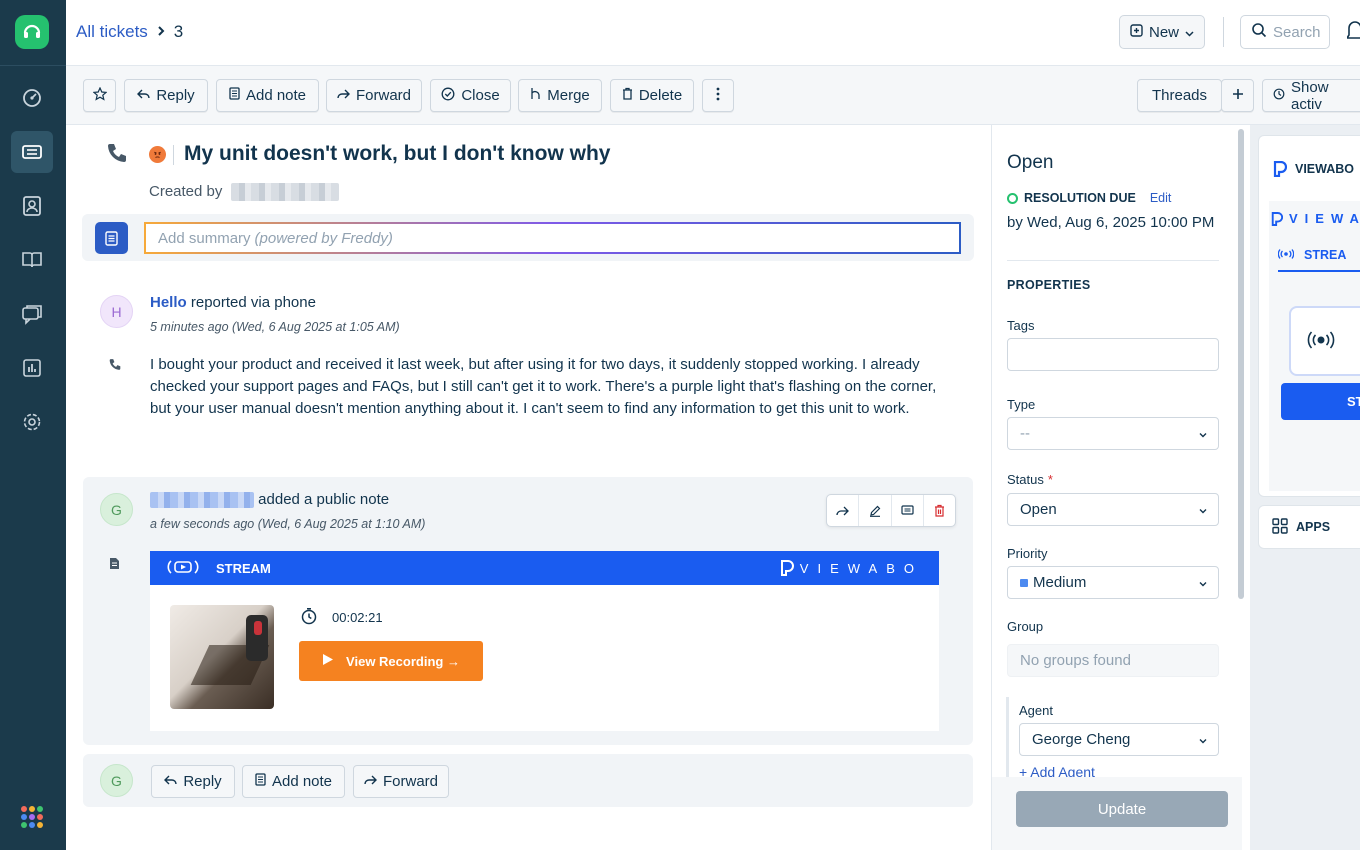  Describe the element at coordinates (193, 781) in the screenshot. I see `bottom-reply-button: Reply` at that location.